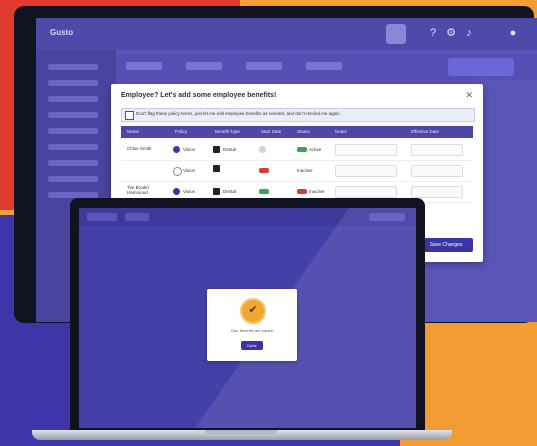  What do you see at coordinates (271, 131) in the screenshot?
I see `column-header: Start Date` at bounding box center [271, 131].